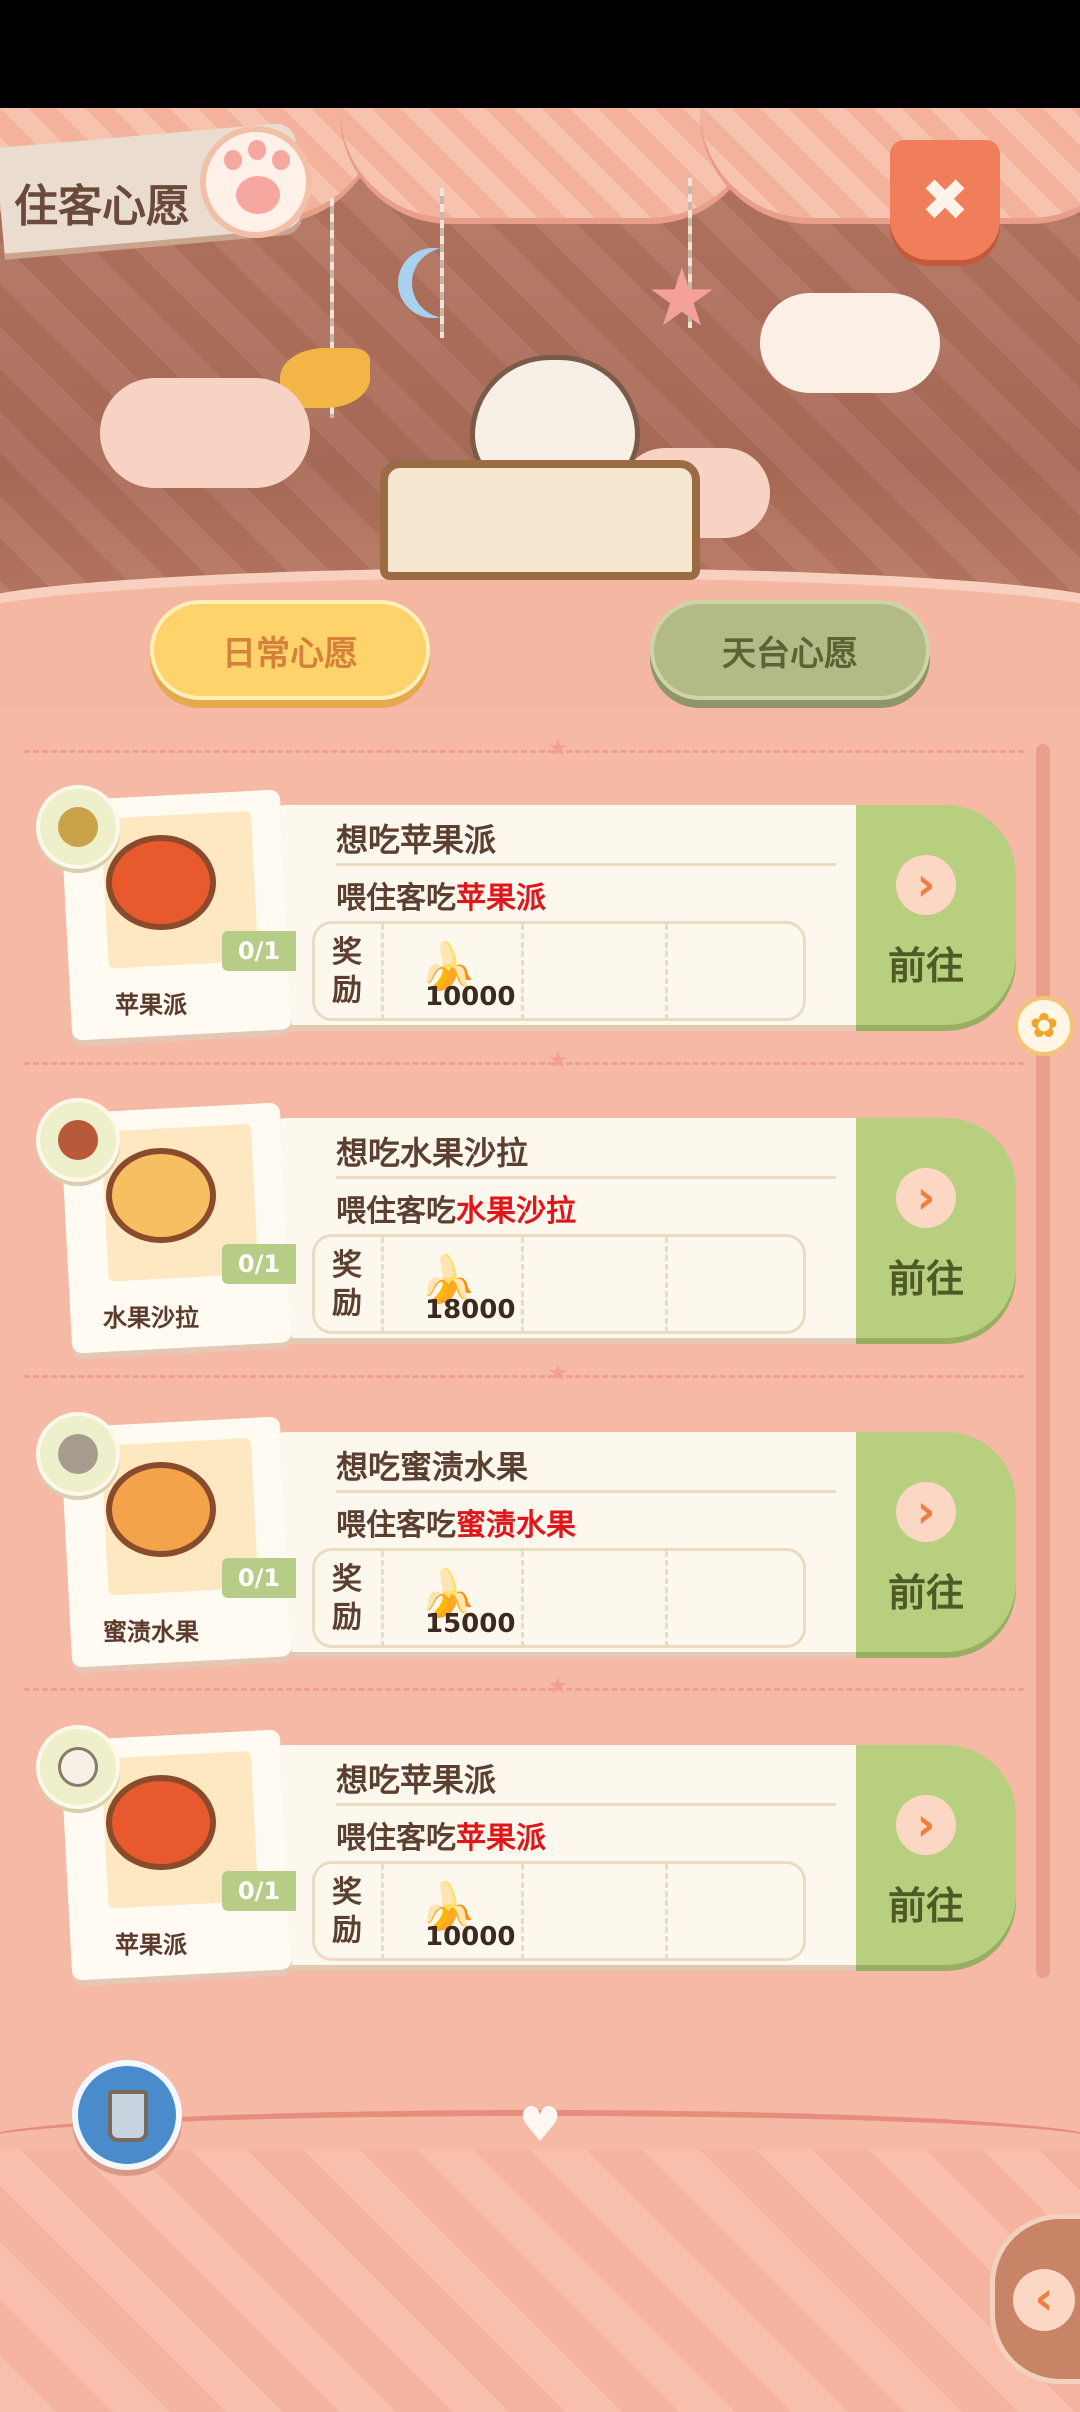  I want to click on reward-amount: 15000, so click(470, 1624).